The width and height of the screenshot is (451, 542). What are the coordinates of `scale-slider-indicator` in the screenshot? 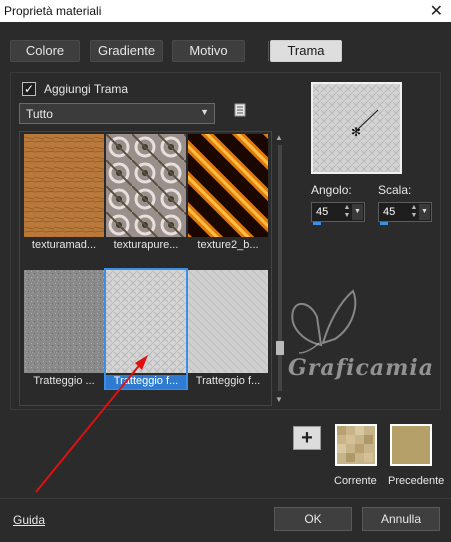 It's located at (384, 223).